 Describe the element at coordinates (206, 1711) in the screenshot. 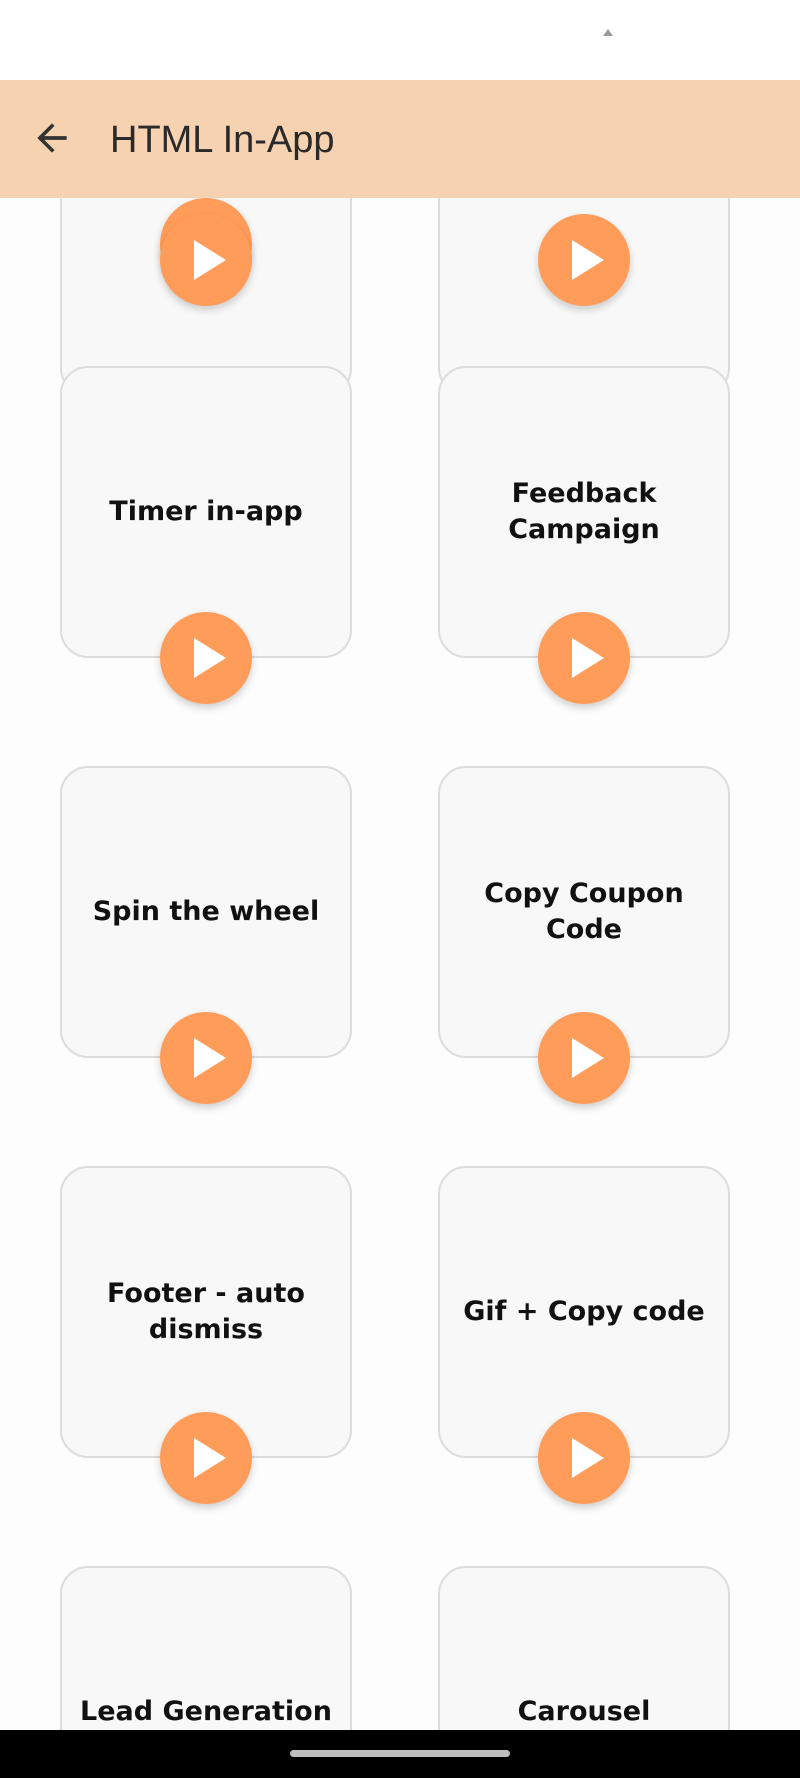

I see `card-label: Lead Generation` at that location.